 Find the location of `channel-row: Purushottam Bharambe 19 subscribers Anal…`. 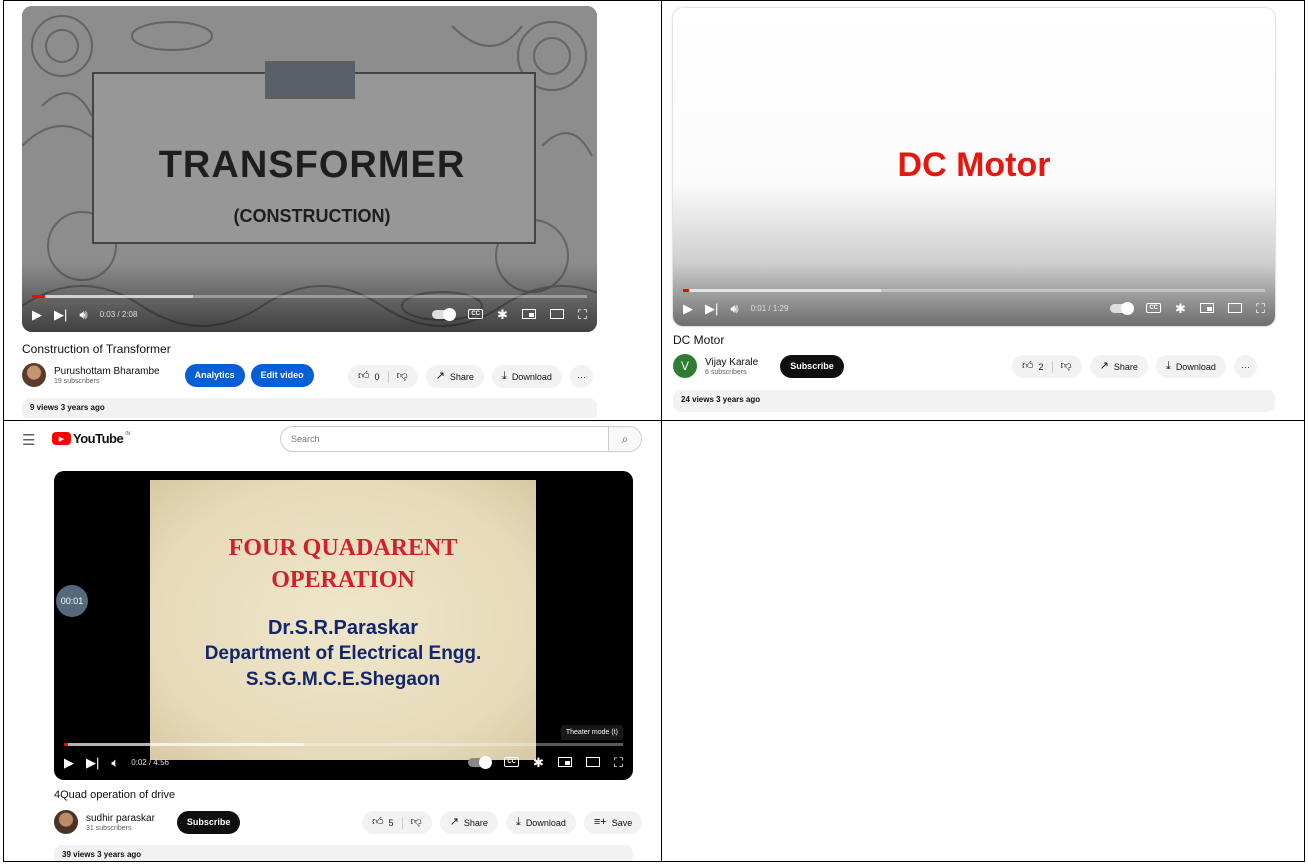

channel-row: Purushottam Bharambe 19 subscribers Anal… is located at coordinates (168, 375).